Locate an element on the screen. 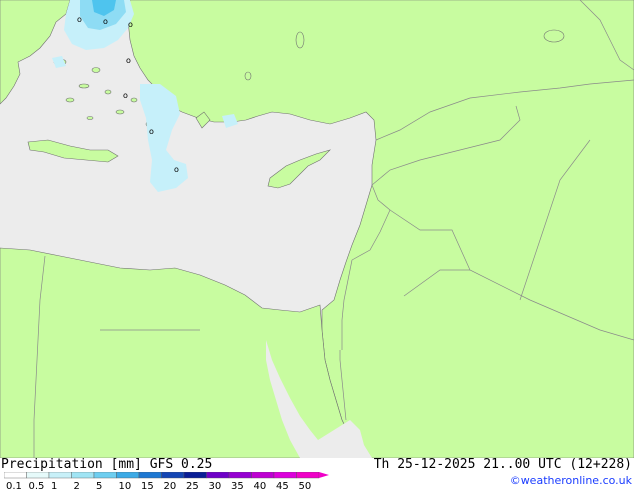 This screenshot has width=634, height=490. legend-label: 1 is located at coordinates (54, 485).